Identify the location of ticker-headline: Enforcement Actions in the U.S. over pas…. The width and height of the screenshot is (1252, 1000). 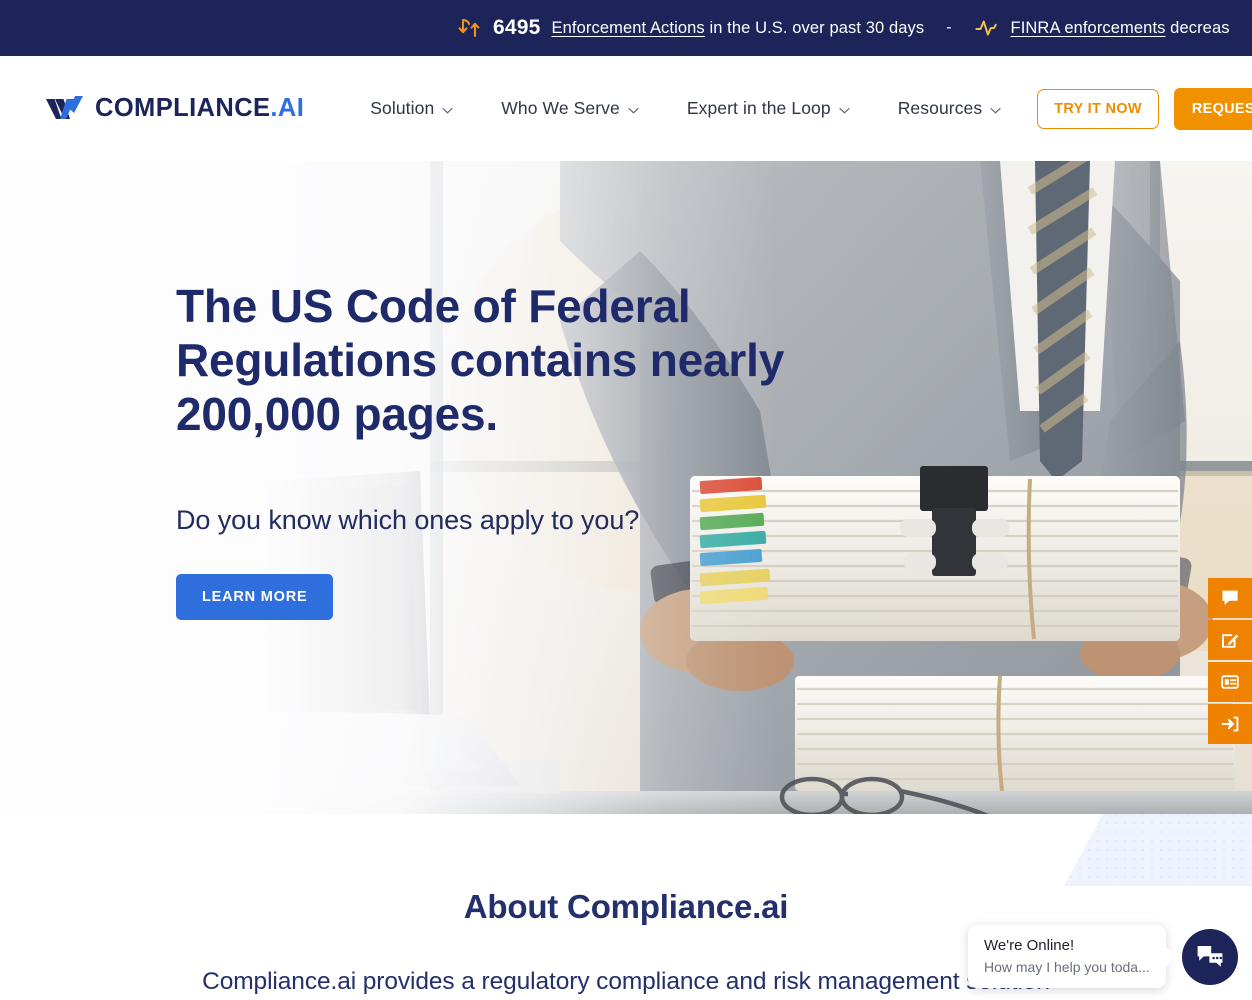
(738, 28).